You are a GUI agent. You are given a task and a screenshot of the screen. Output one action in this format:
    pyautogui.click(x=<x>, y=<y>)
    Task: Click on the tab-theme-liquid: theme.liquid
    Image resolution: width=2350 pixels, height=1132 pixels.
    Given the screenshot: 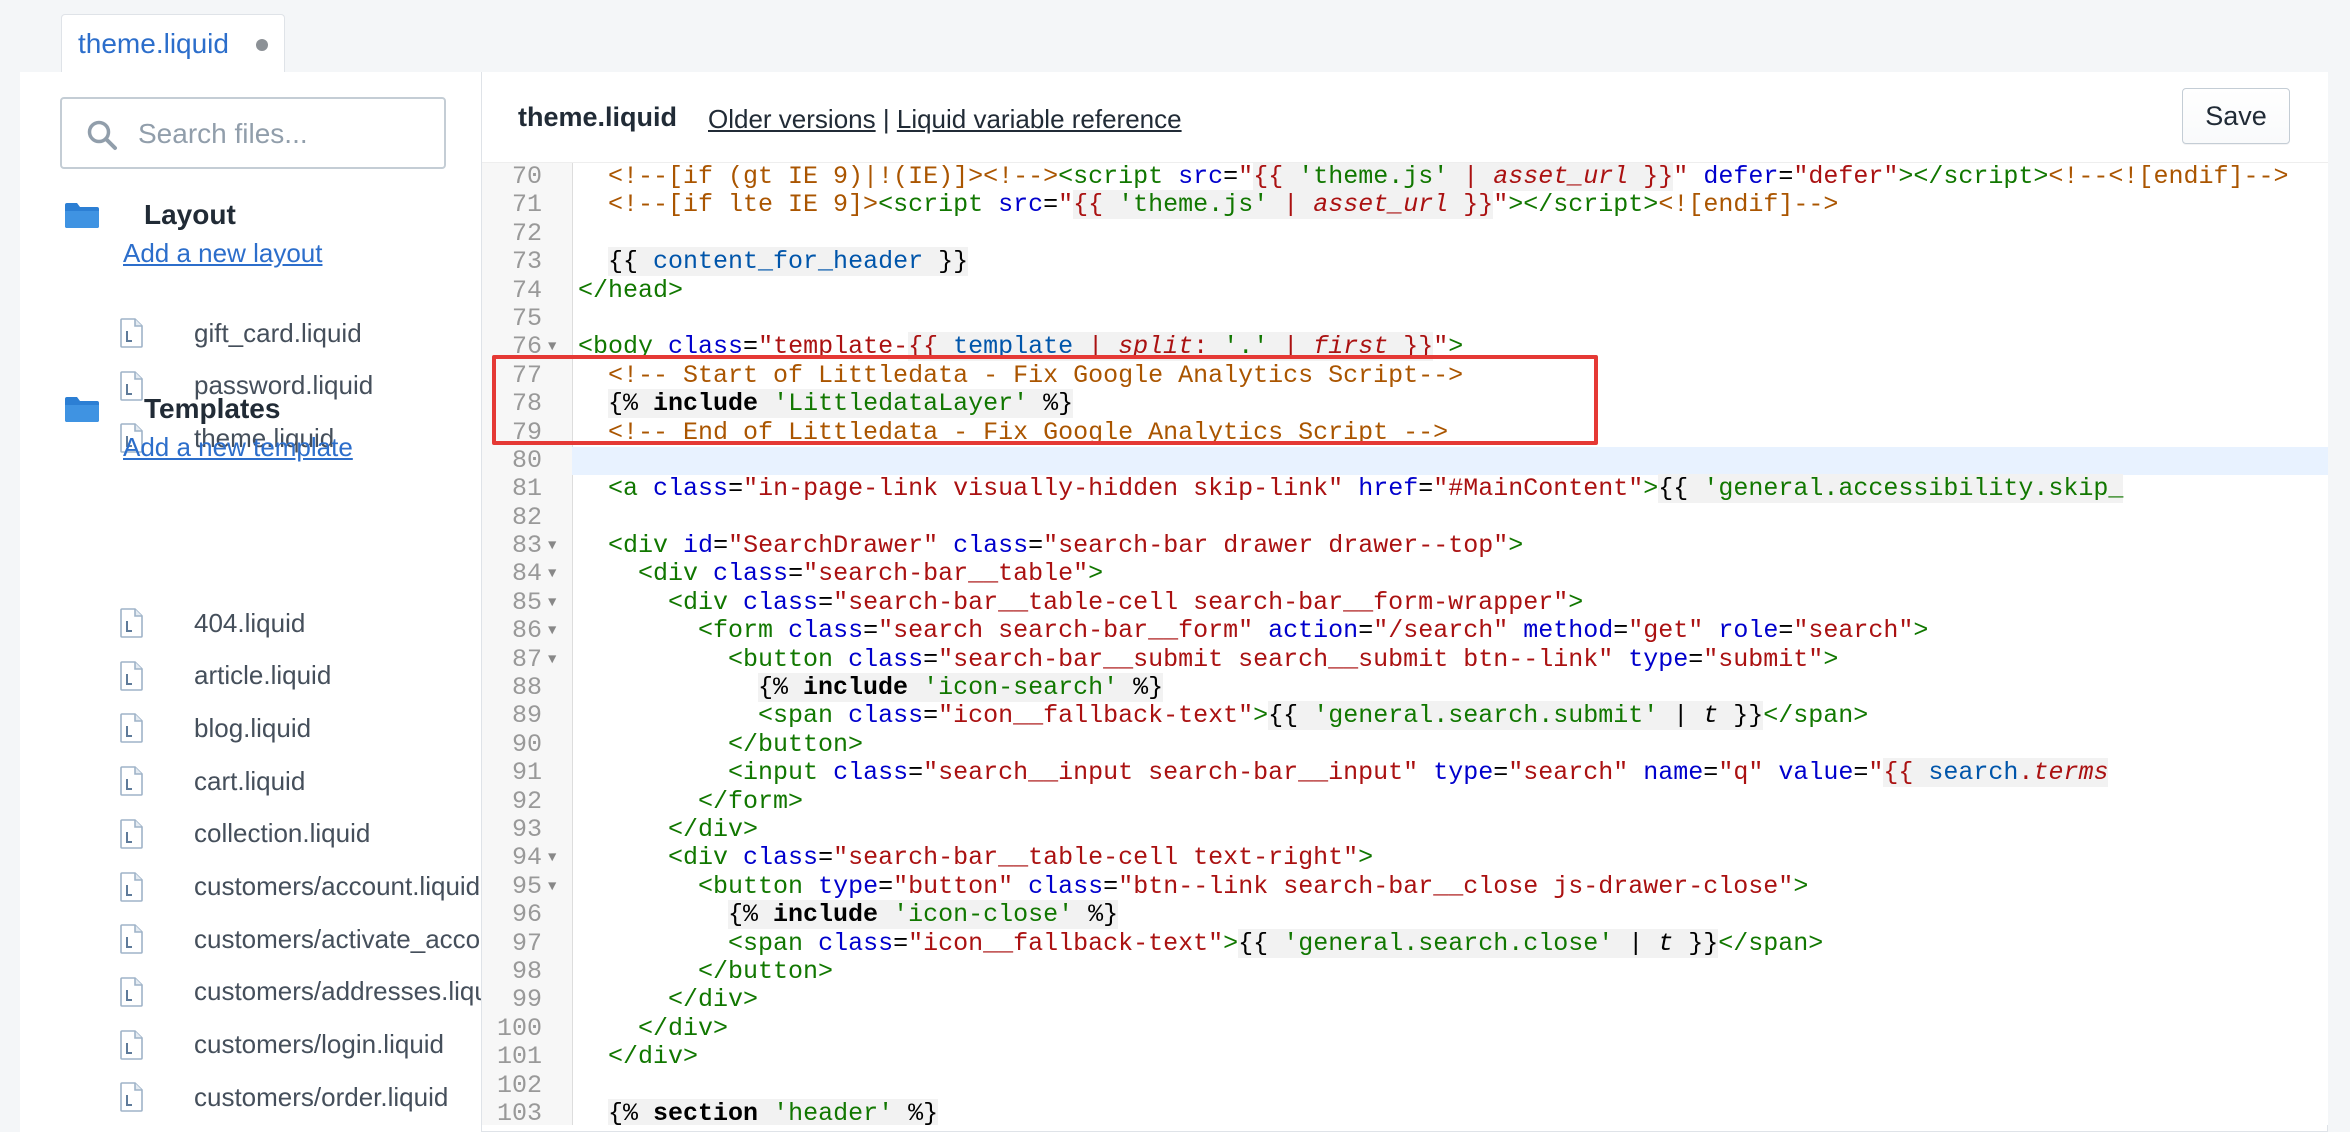 What is the action you would take?
    pyautogui.click(x=173, y=43)
    